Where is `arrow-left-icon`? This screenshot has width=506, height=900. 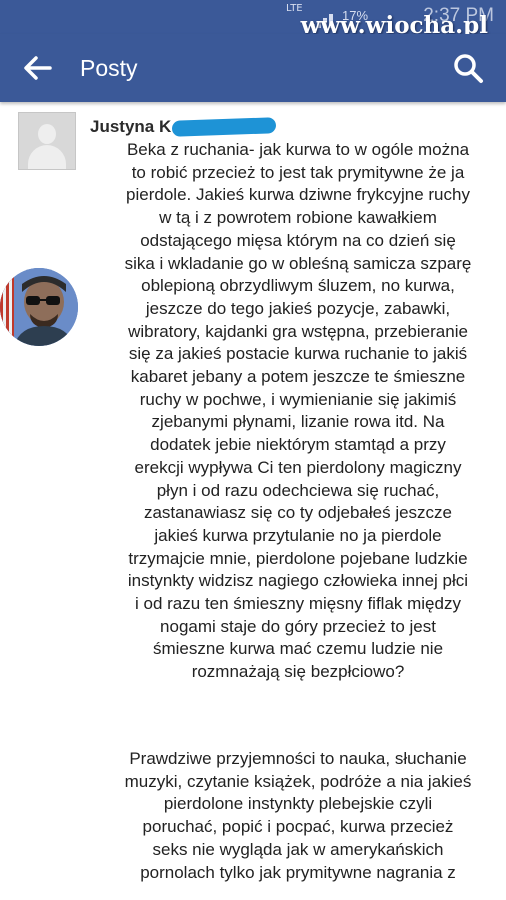 arrow-left-icon is located at coordinates (38, 68).